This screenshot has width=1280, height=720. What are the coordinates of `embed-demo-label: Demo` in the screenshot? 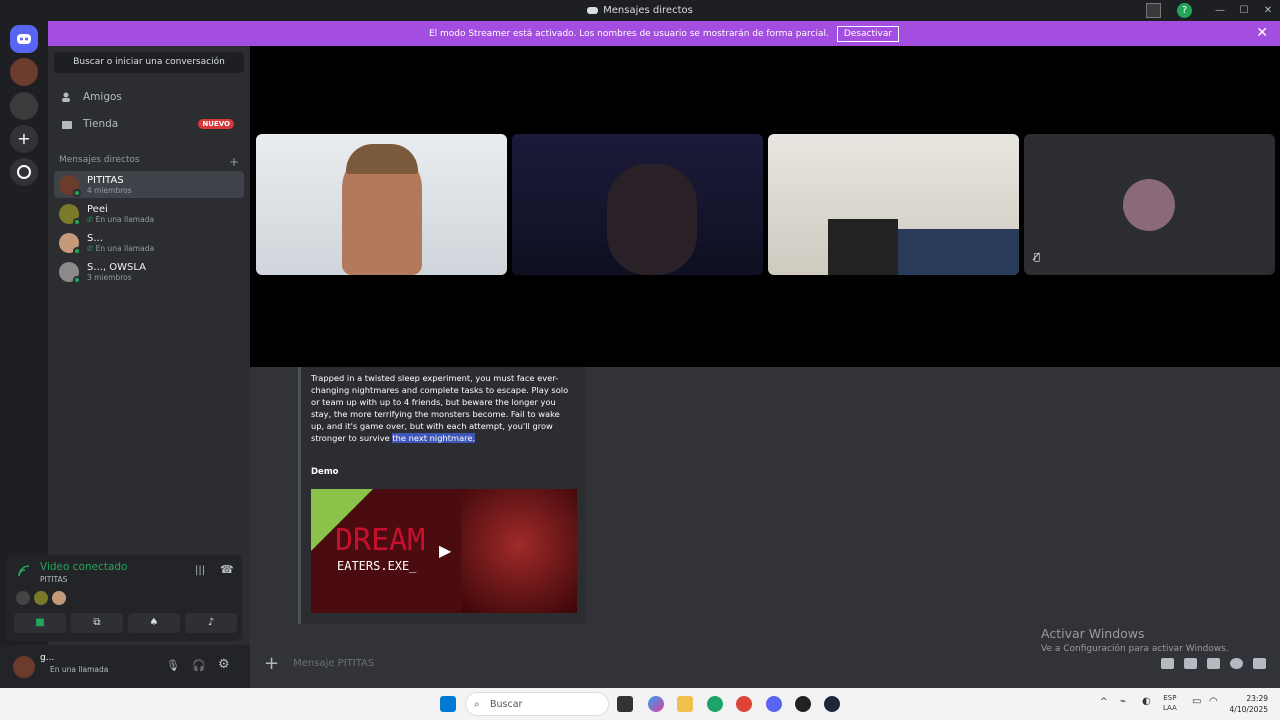 It's located at (325, 472).